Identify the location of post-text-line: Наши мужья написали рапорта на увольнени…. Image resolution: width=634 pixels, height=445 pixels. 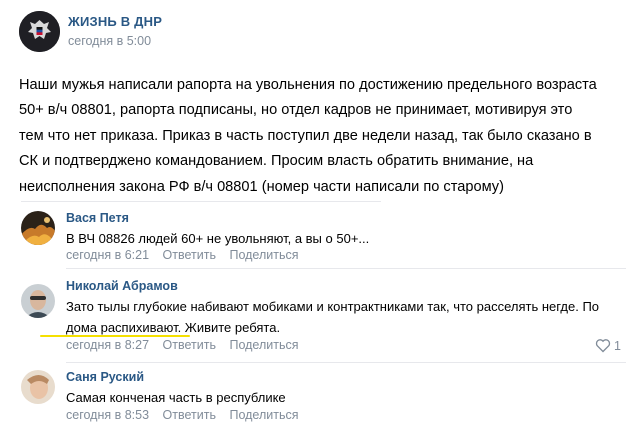
(308, 85).